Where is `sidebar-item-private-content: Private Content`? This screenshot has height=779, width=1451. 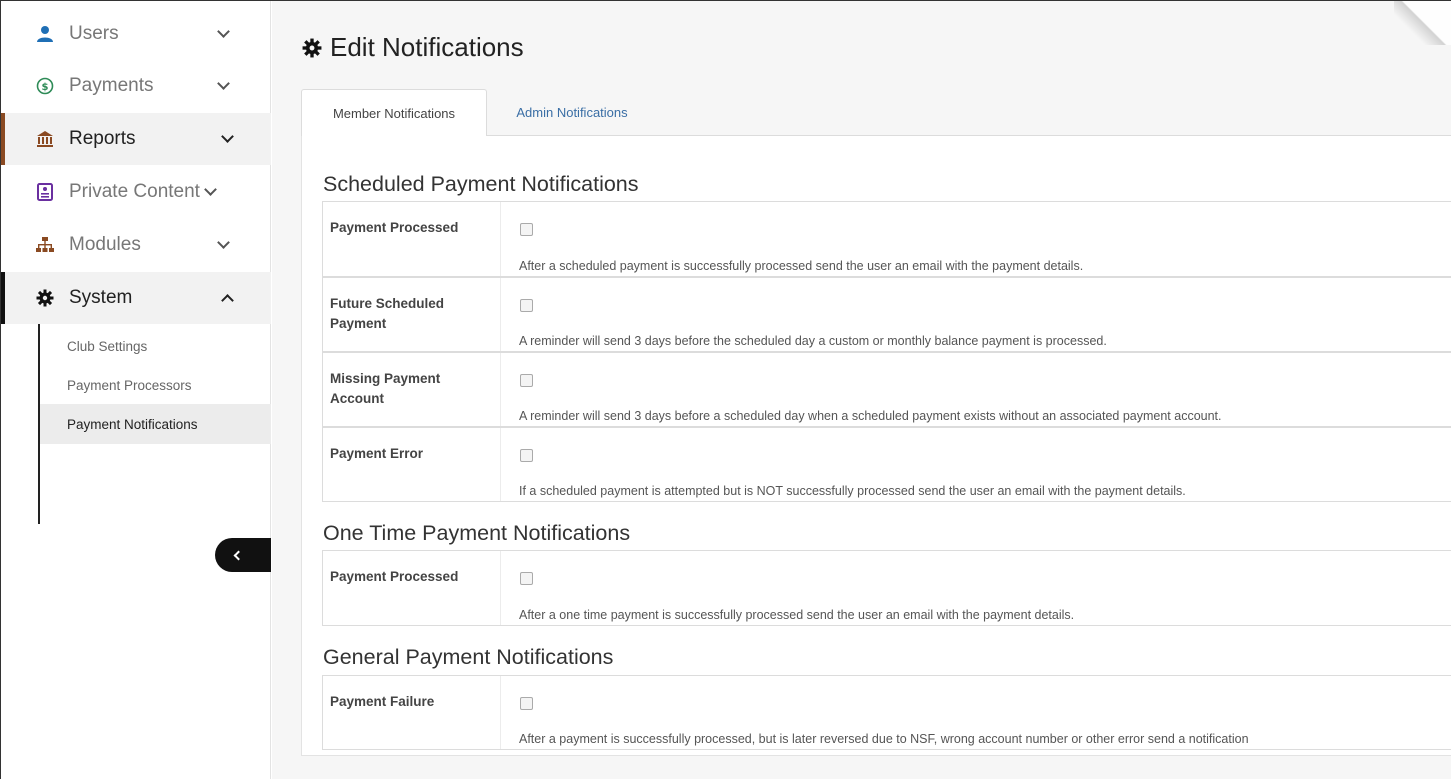 sidebar-item-private-content: Private Content is located at coordinates (136, 192).